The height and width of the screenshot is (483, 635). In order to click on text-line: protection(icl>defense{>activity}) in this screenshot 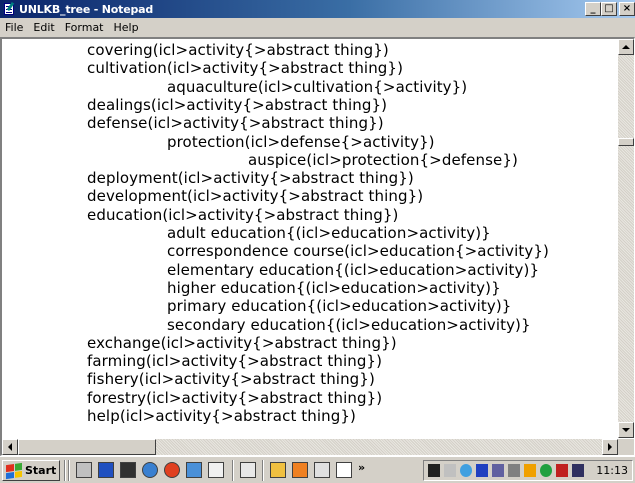, I will do `click(301, 141)`.